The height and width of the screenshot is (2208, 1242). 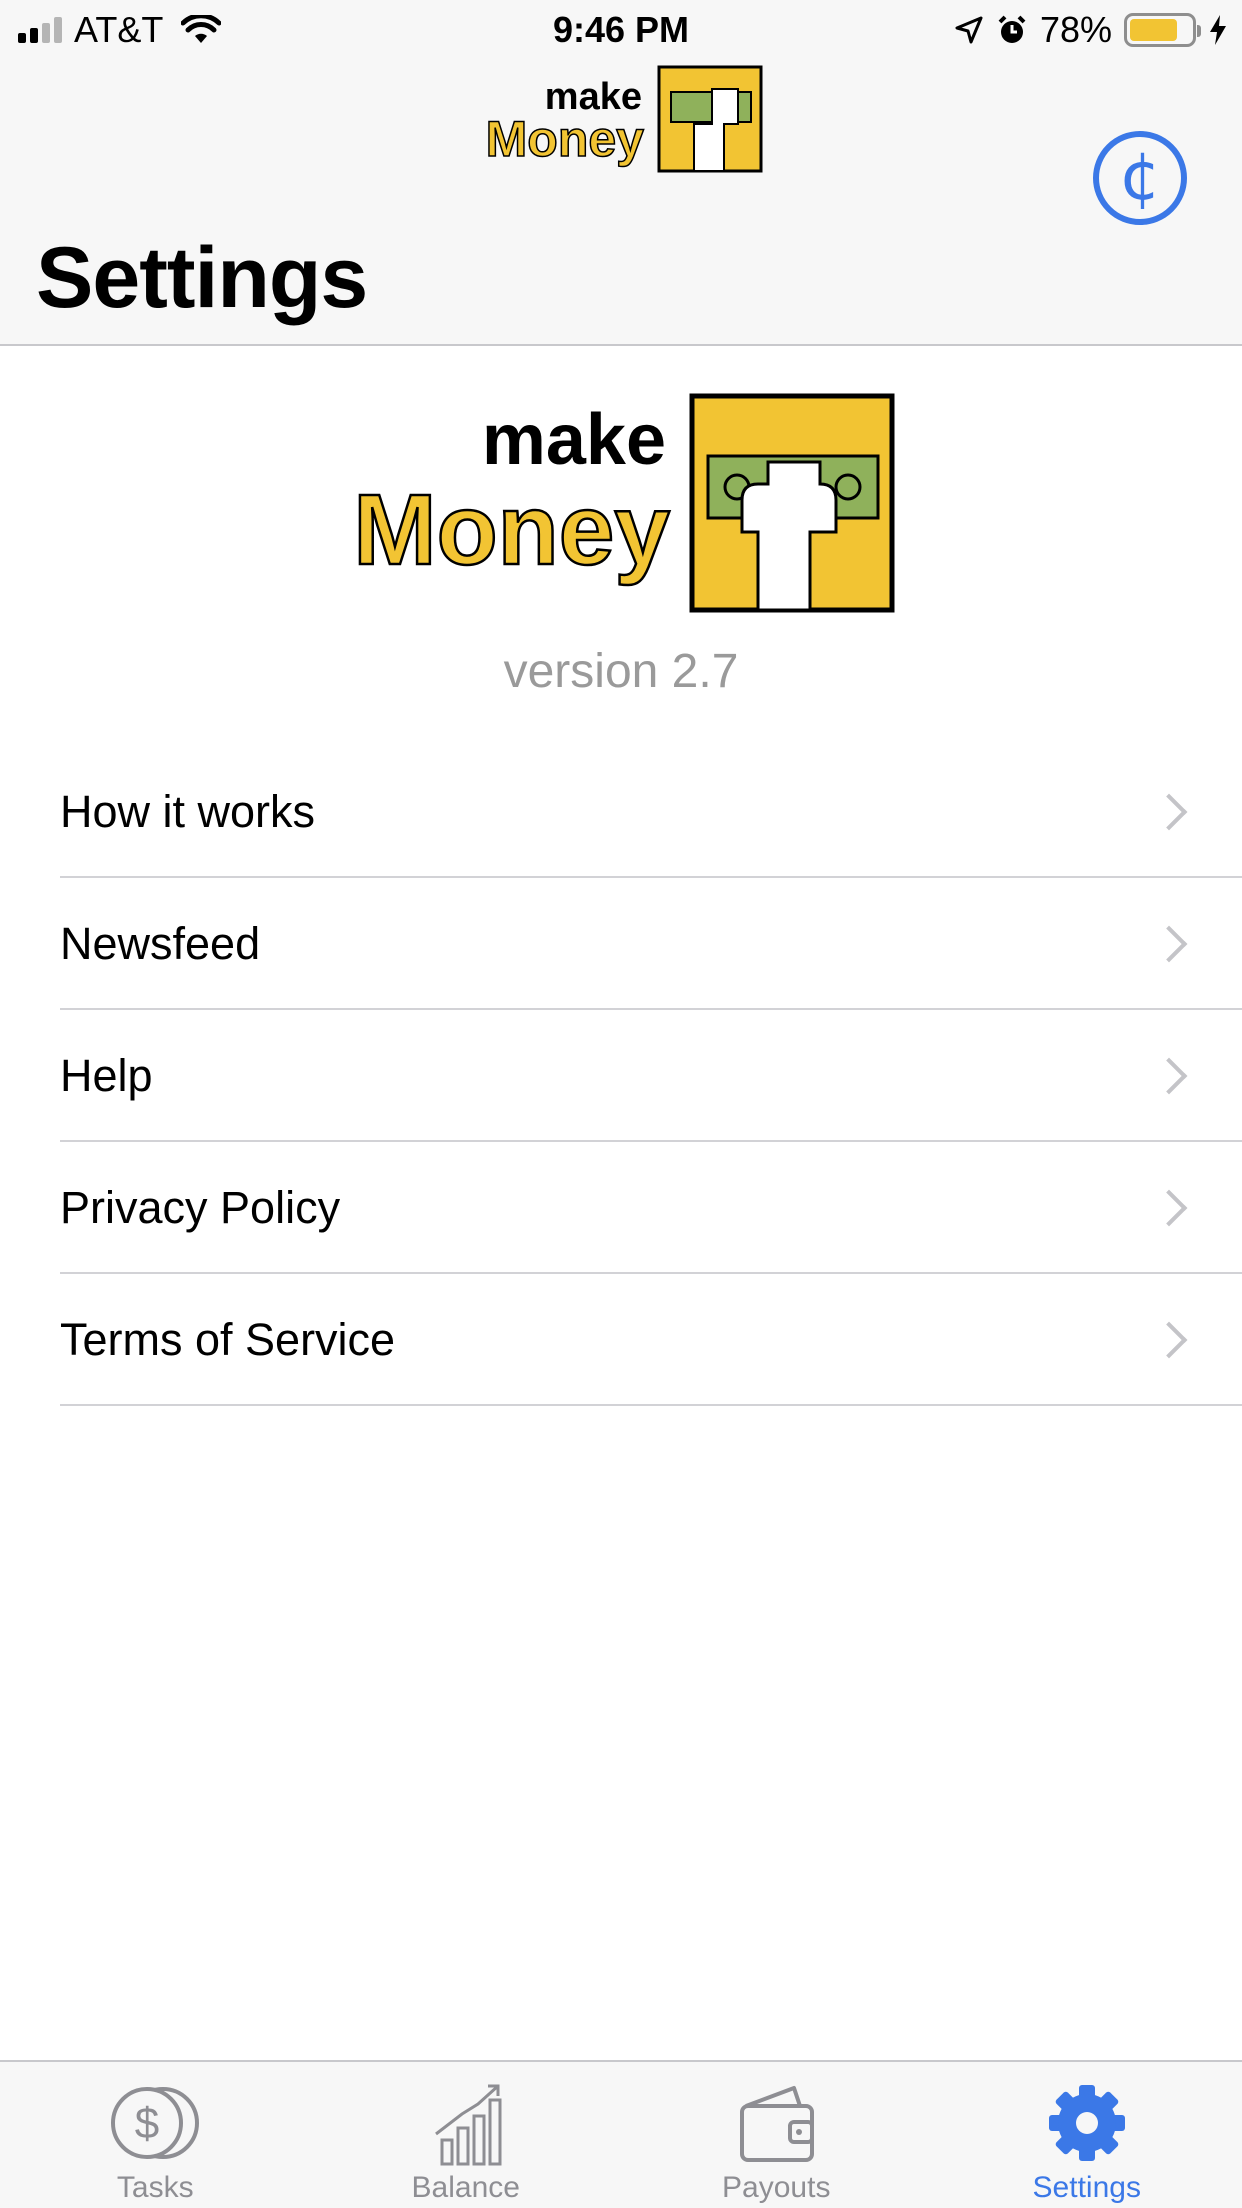 What do you see at coordinates (1153, 30) in the screenshot?
I see `battery-level` at bounding box center [1153, 30].